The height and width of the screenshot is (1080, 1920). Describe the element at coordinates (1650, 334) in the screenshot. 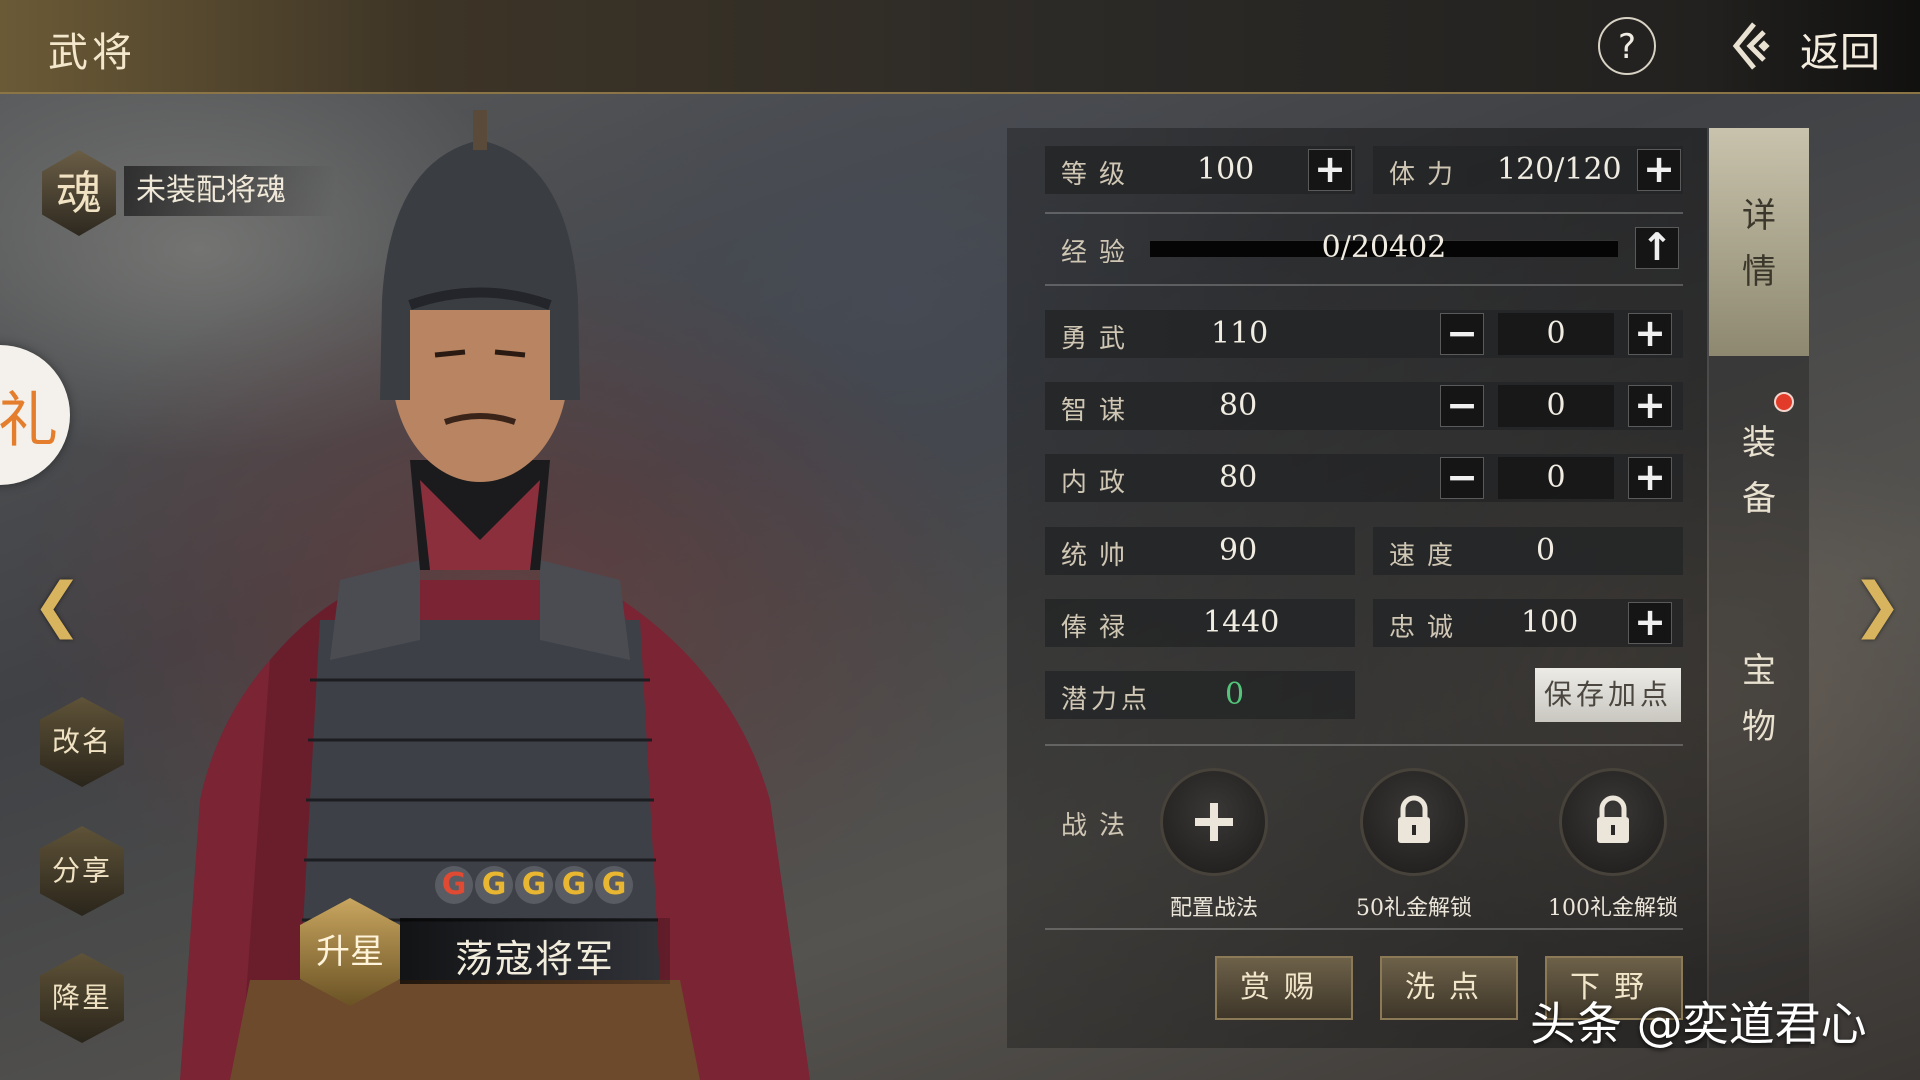

I see `valor-plus-button: +` at that location.